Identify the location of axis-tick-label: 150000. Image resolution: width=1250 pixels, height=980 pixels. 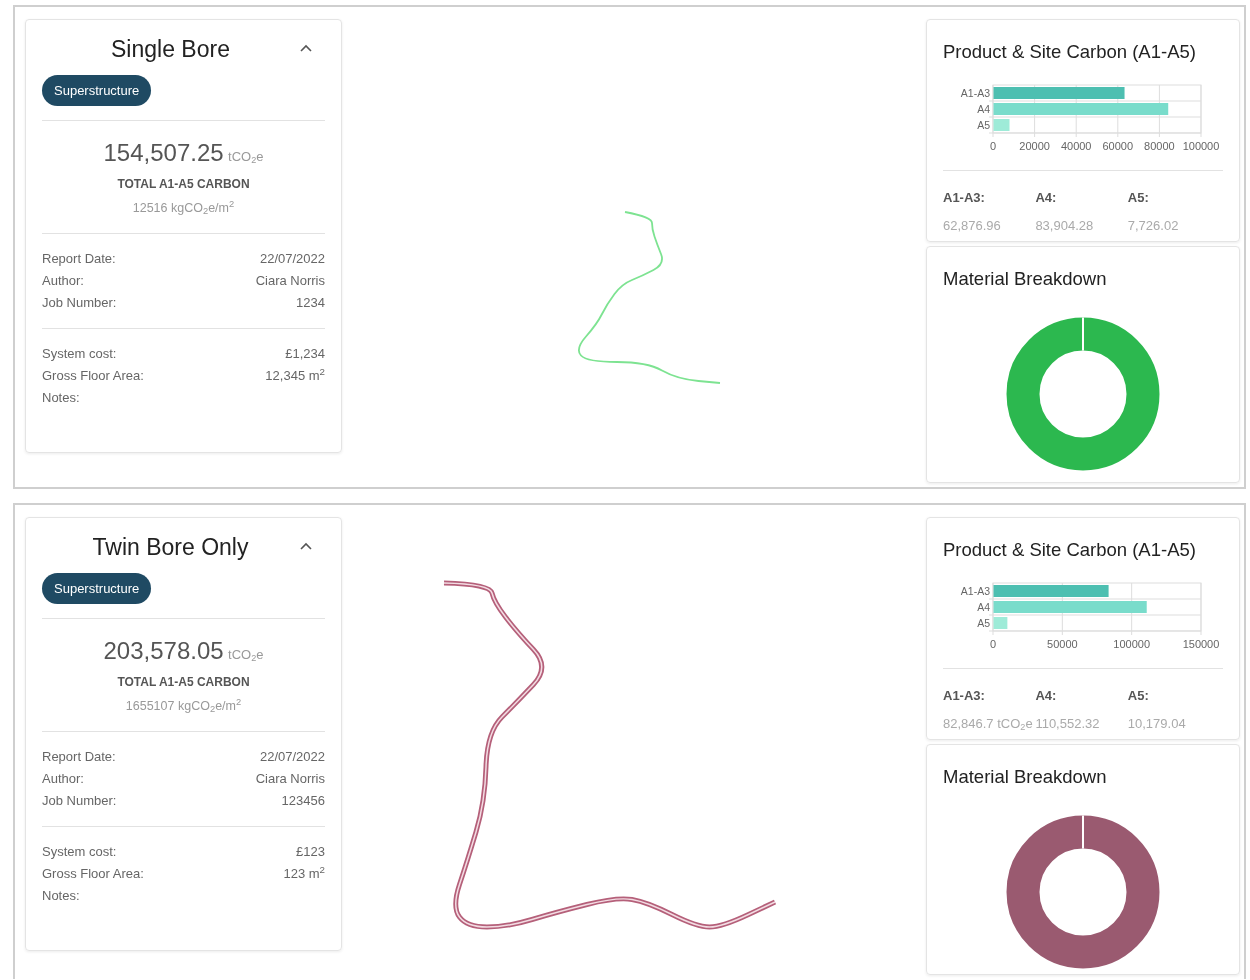
(1201, 643).